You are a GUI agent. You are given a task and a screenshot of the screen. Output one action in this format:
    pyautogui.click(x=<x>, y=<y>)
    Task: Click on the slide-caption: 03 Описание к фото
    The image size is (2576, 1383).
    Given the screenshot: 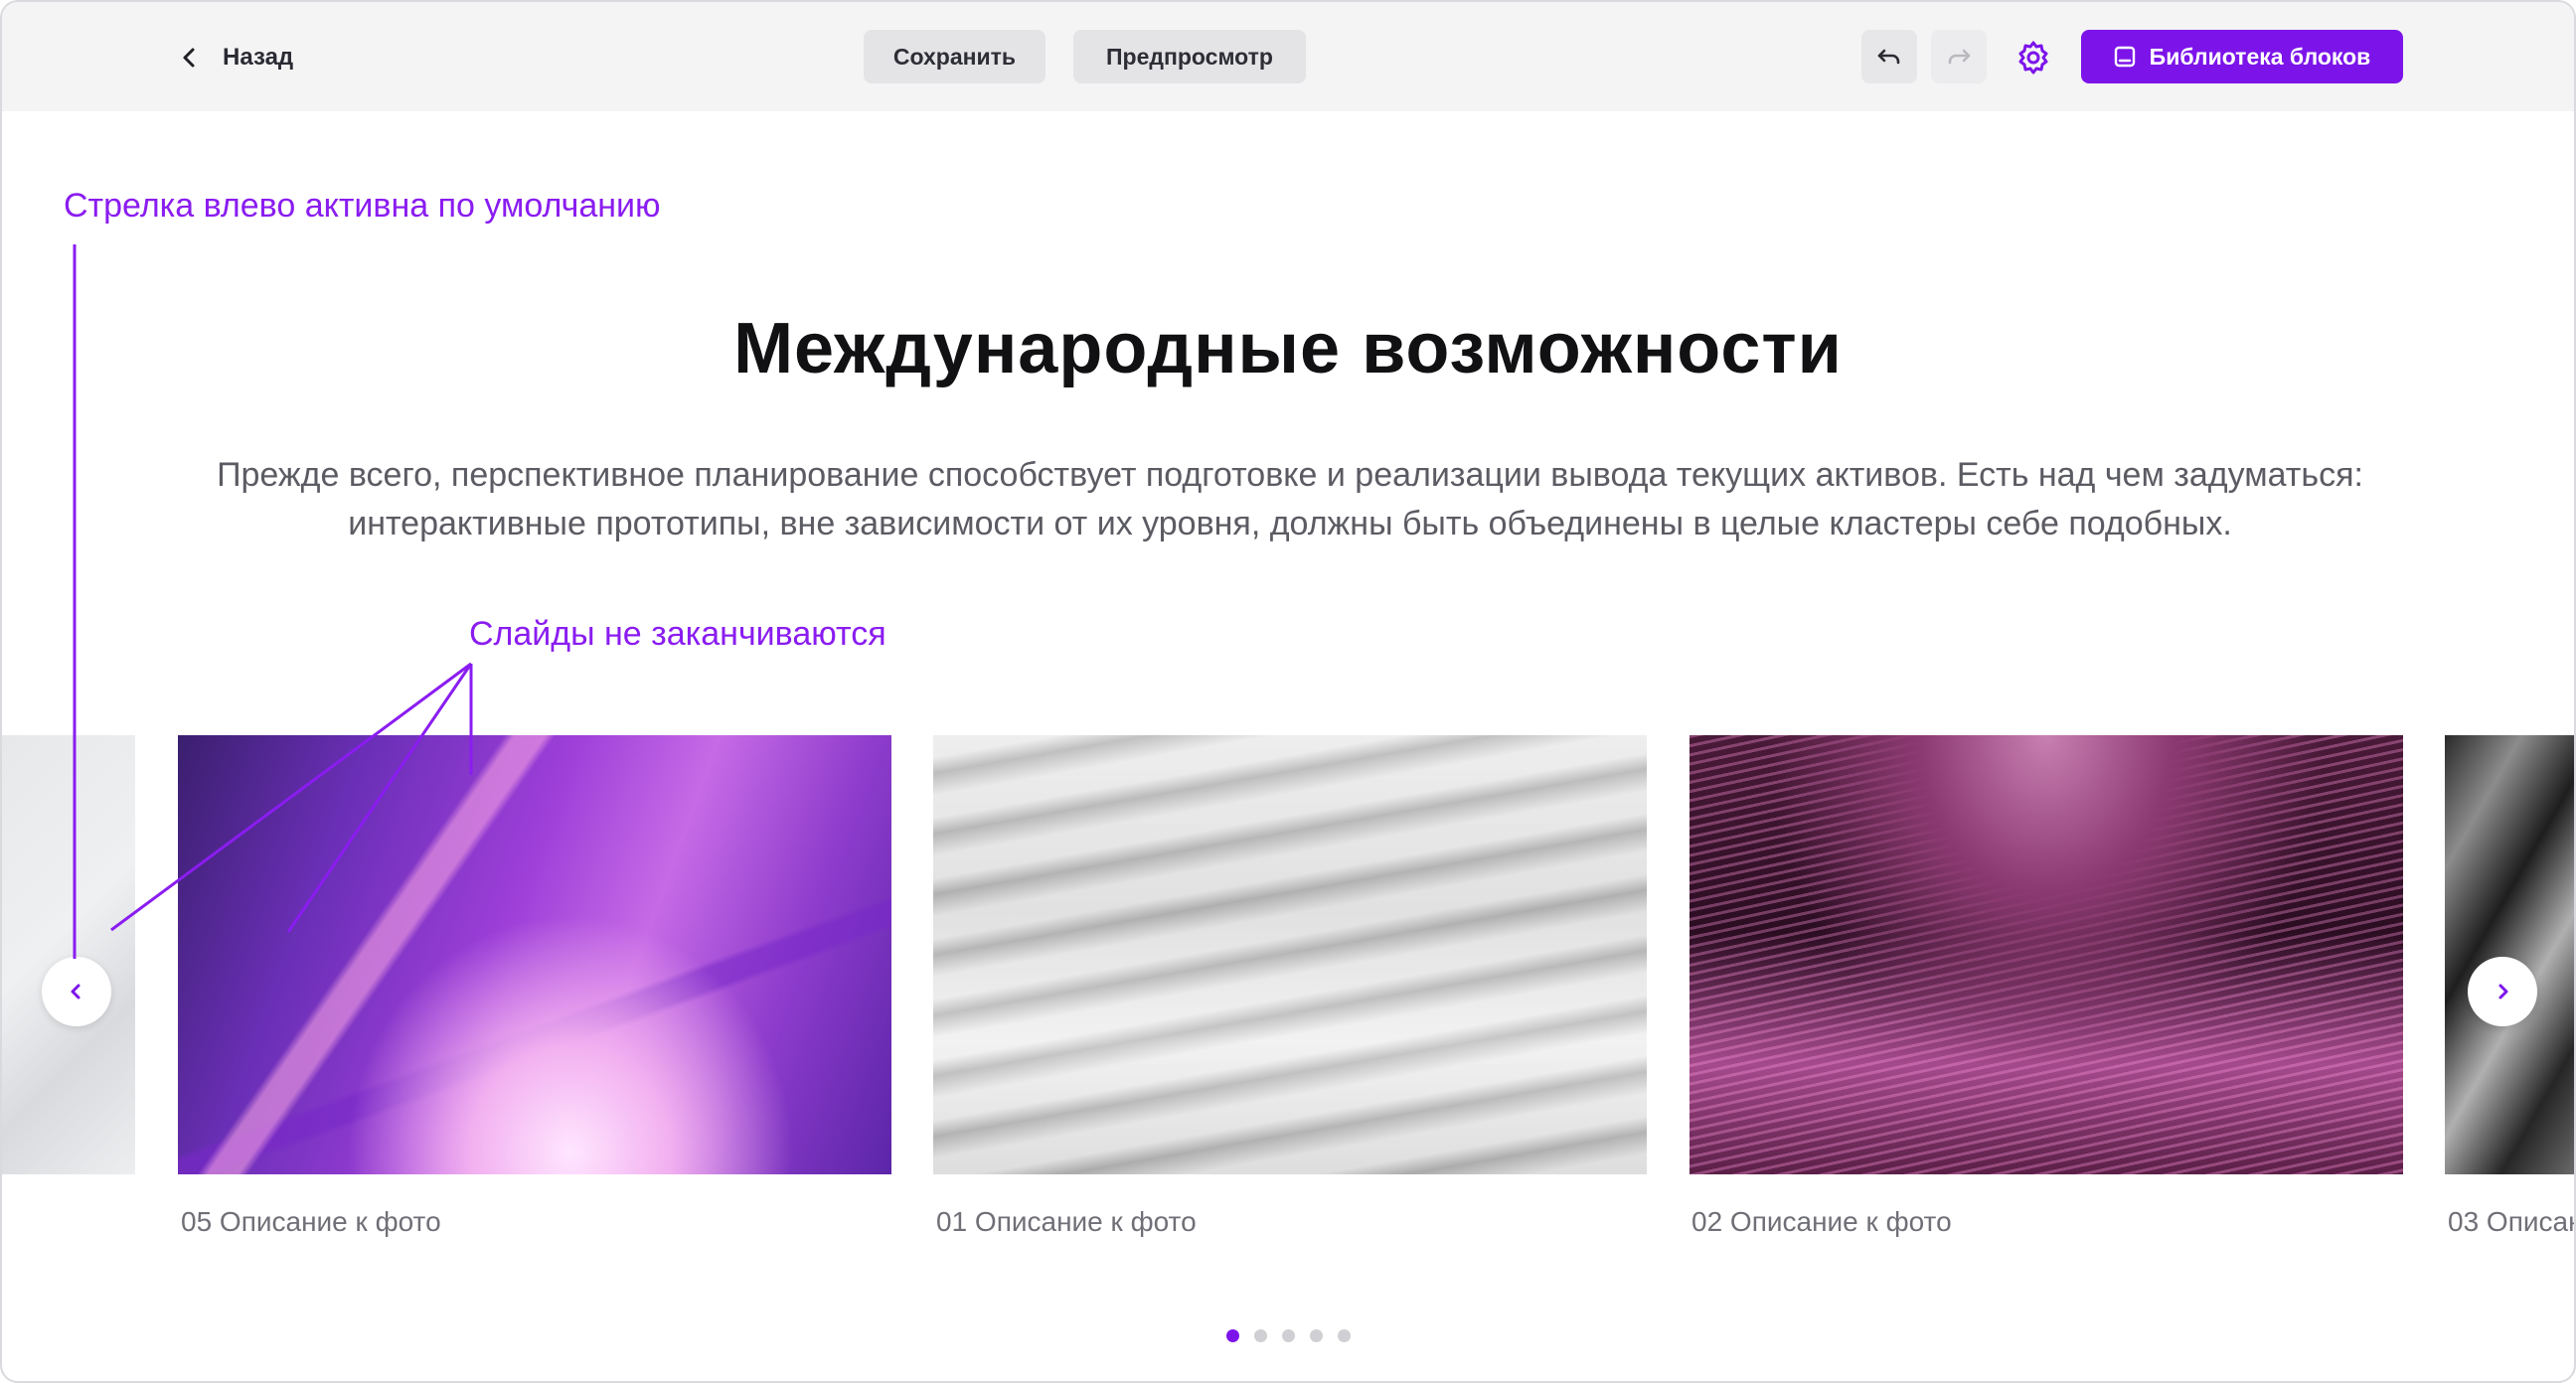 What is the action you would take?
    pyautogui.click(x=2511, y=1222)
    